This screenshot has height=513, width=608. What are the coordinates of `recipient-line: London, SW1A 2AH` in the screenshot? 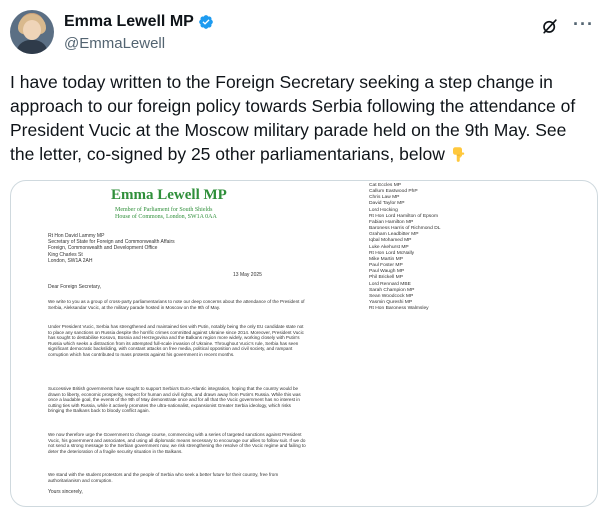 It's located at (70, 260).